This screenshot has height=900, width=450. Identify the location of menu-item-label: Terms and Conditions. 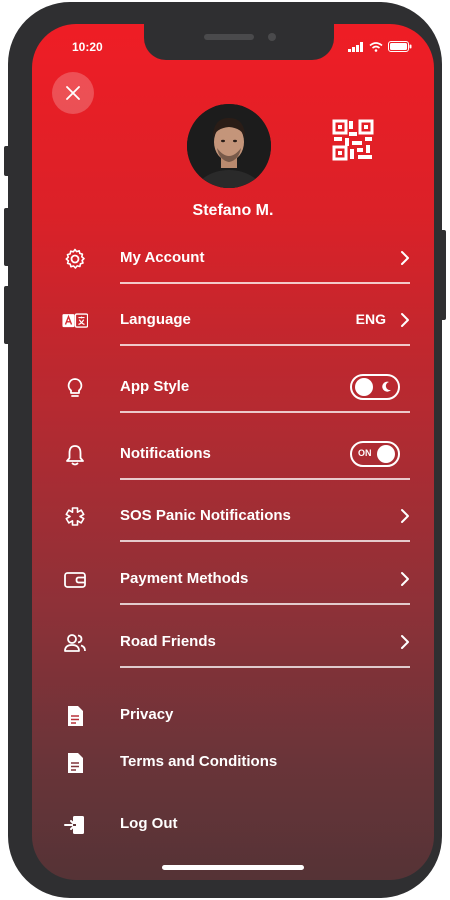
(199, 761).